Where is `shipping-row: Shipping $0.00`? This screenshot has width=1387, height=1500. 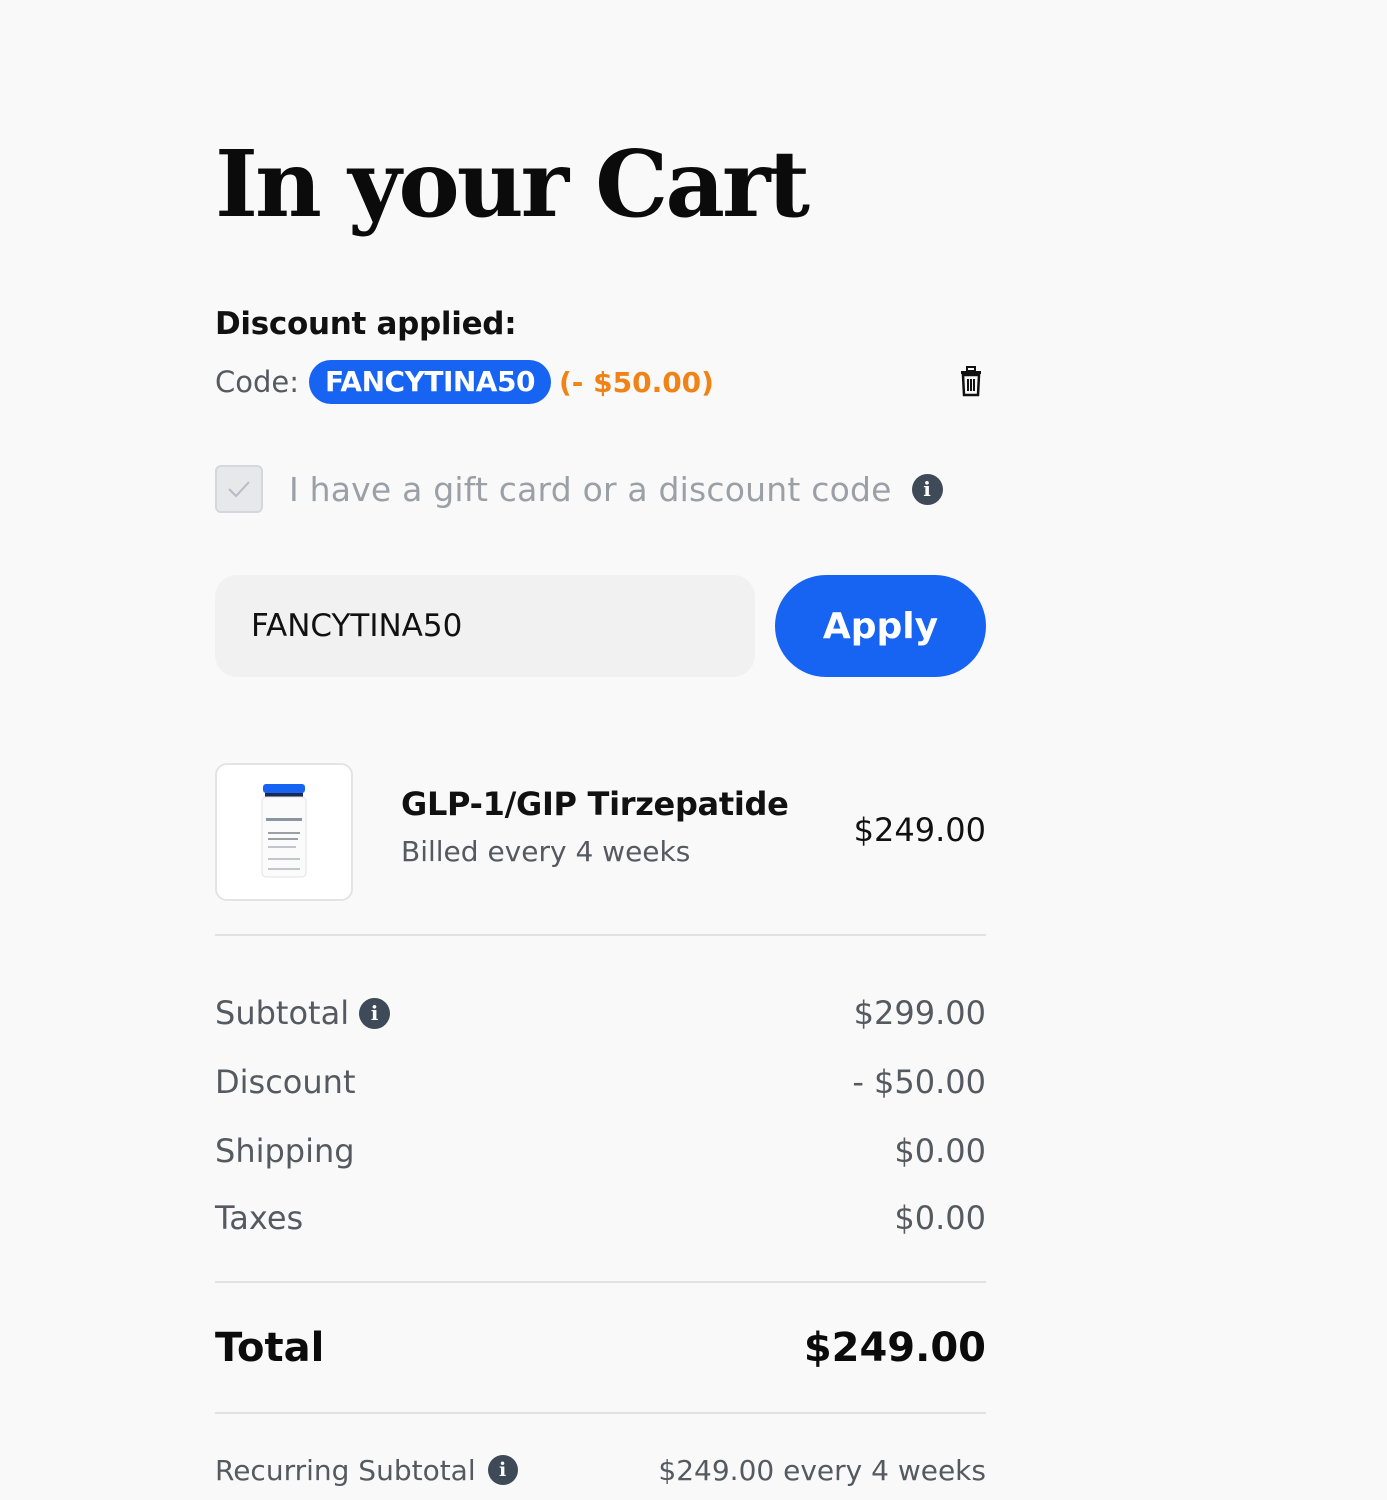
shipping-row: Shipping $0.00 is located at coordinates (600, 1151).